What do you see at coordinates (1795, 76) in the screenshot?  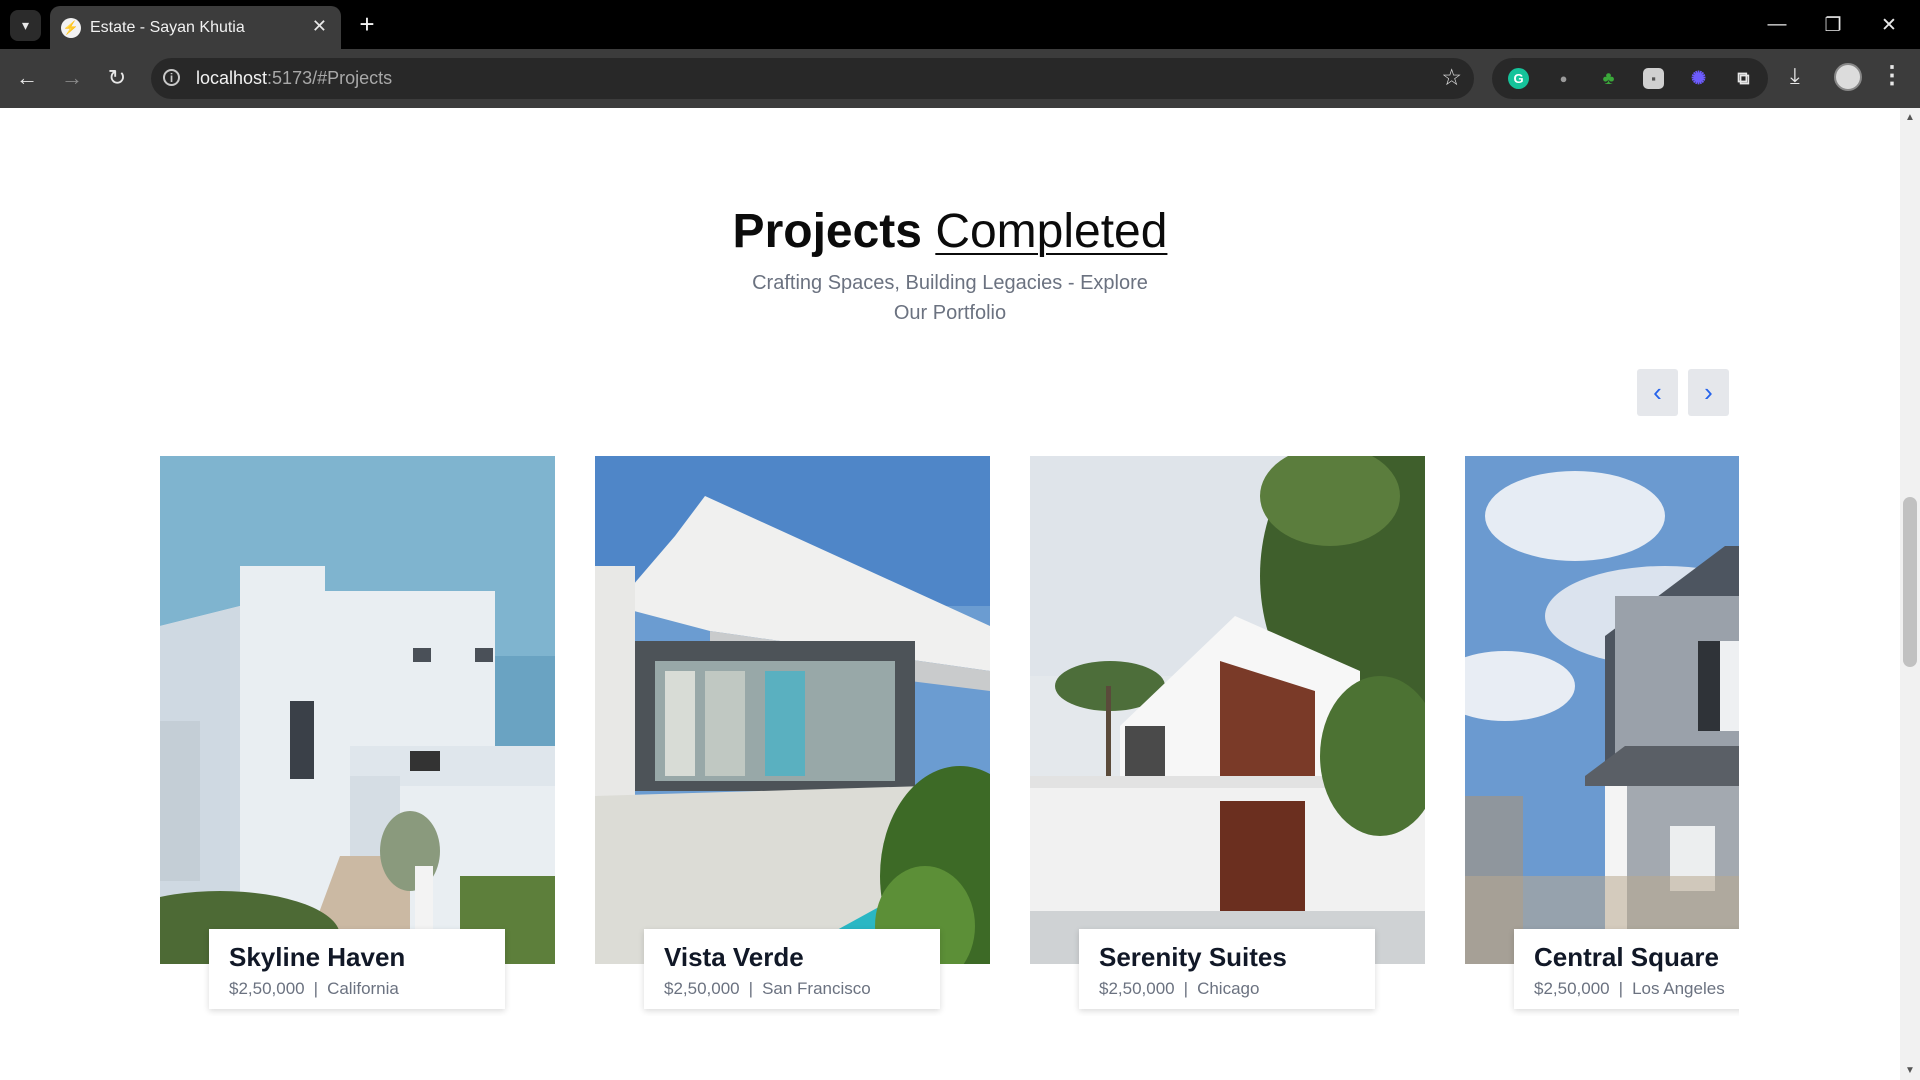 I see `download-icon: ⤓` at bounding box center [1795, 76].